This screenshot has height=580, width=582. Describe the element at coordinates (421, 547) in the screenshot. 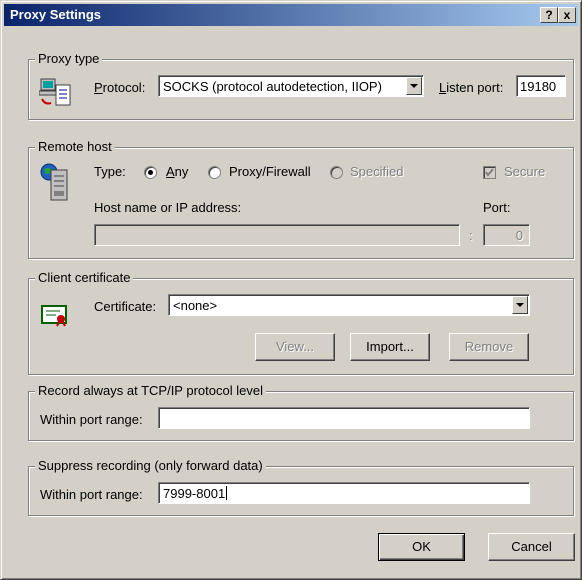

I see `ok-button: OK` at that location.